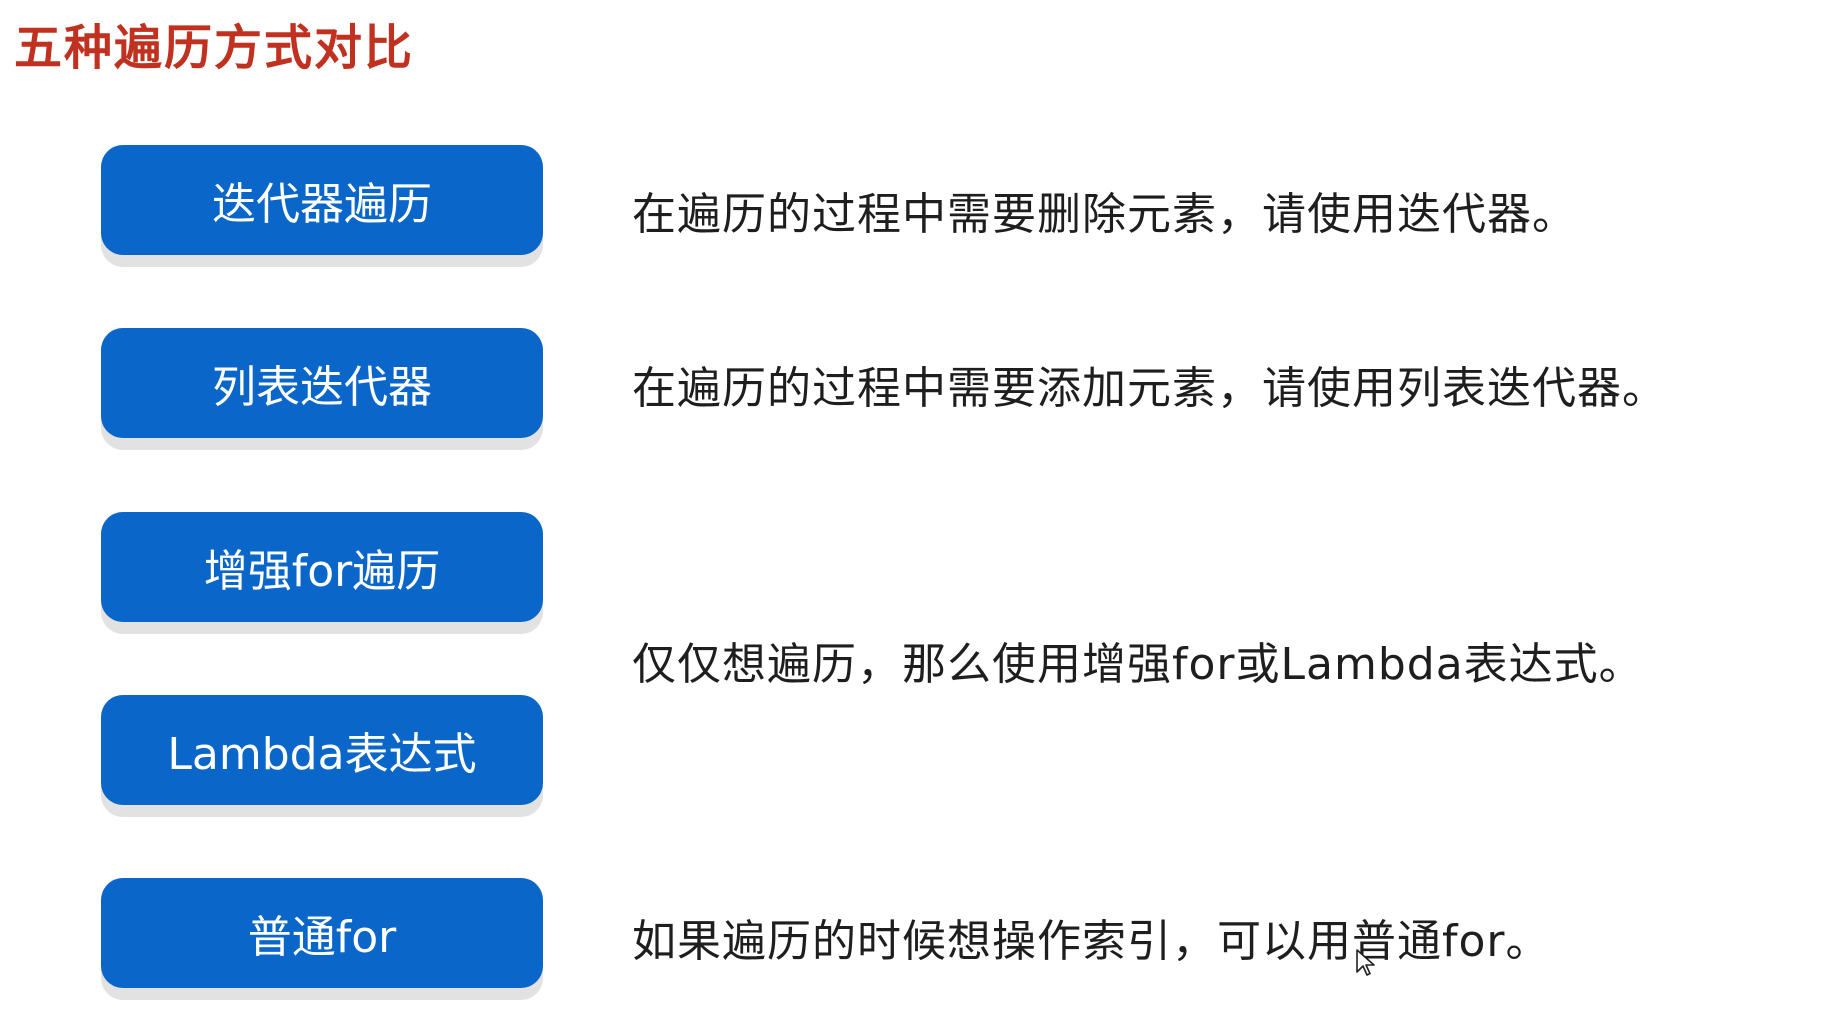  What do you see at coordinates (1365, 962) in the screenshot?
I see `mouse-pointer-icon` at bounding box center [1365, 962].